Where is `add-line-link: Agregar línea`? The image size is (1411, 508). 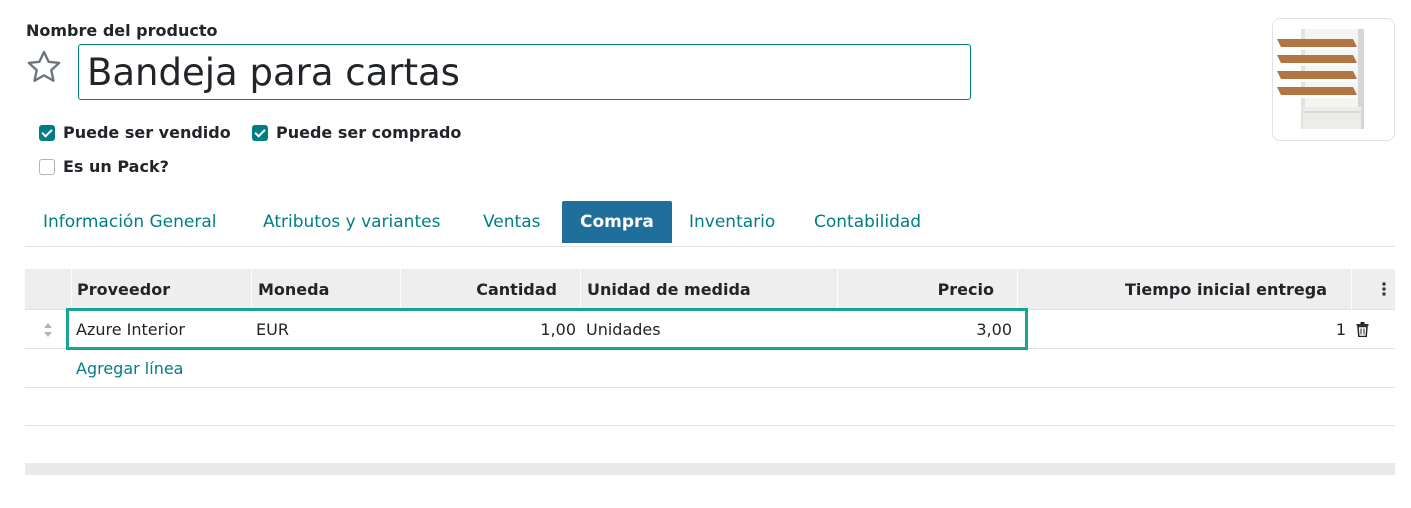 add-line-link: Agregar línea is located at coordinates (129, 368).